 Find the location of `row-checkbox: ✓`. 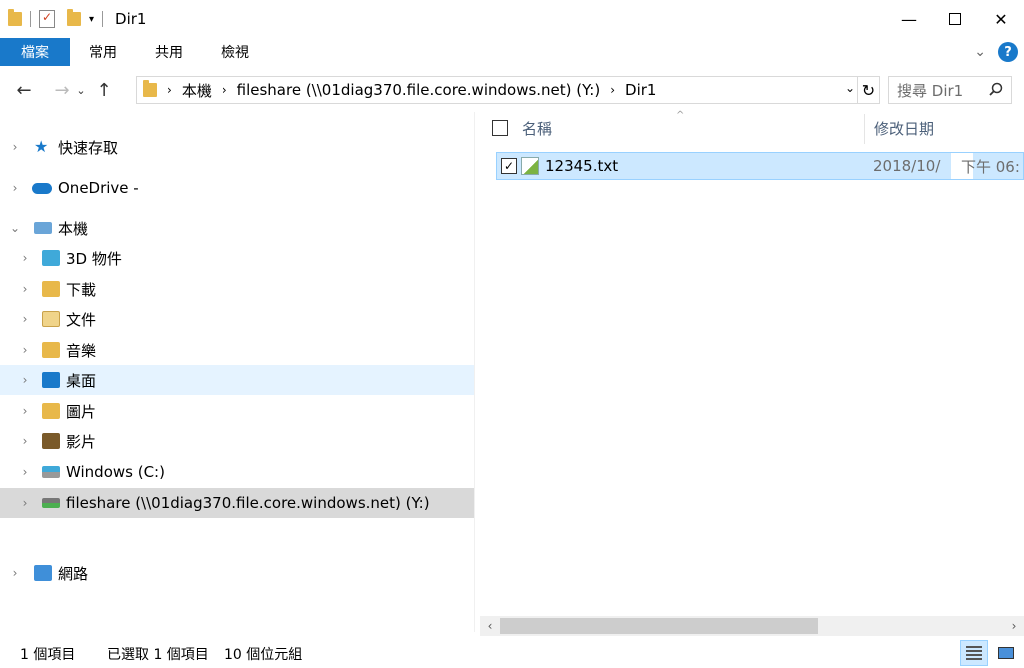

row-checkbox: ✓ is located at coordinates (509, 166).